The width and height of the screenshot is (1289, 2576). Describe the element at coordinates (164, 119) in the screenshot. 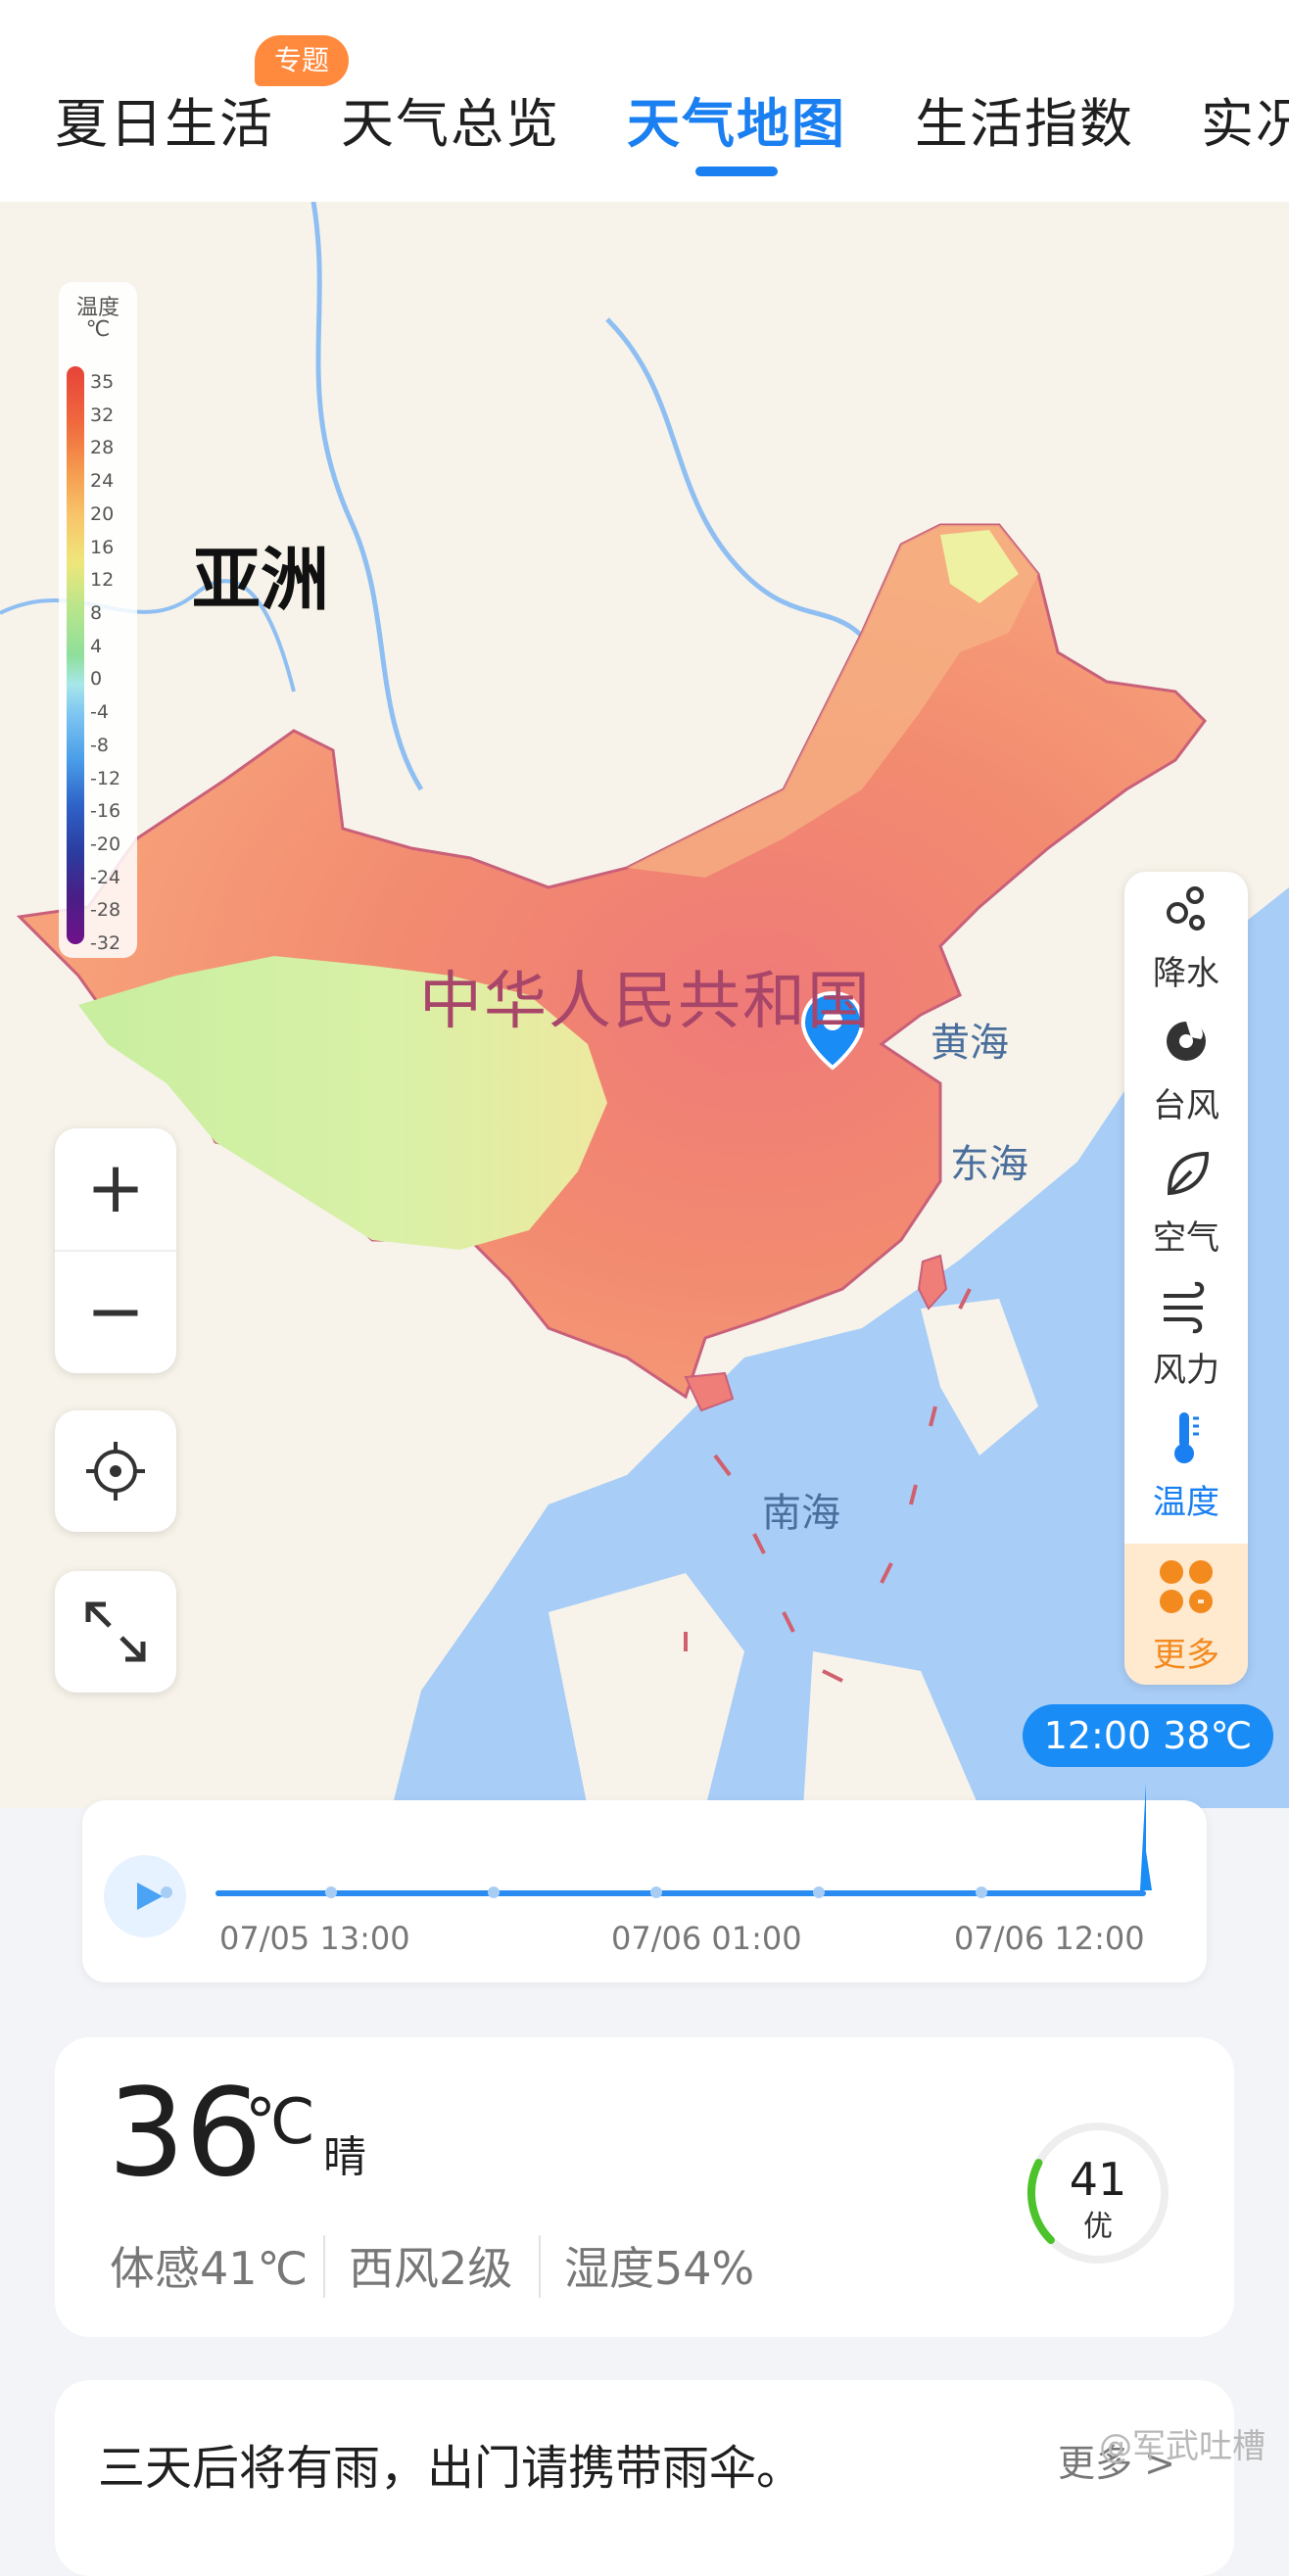

I see `tab-summer-life: 夏日生活` at that location.